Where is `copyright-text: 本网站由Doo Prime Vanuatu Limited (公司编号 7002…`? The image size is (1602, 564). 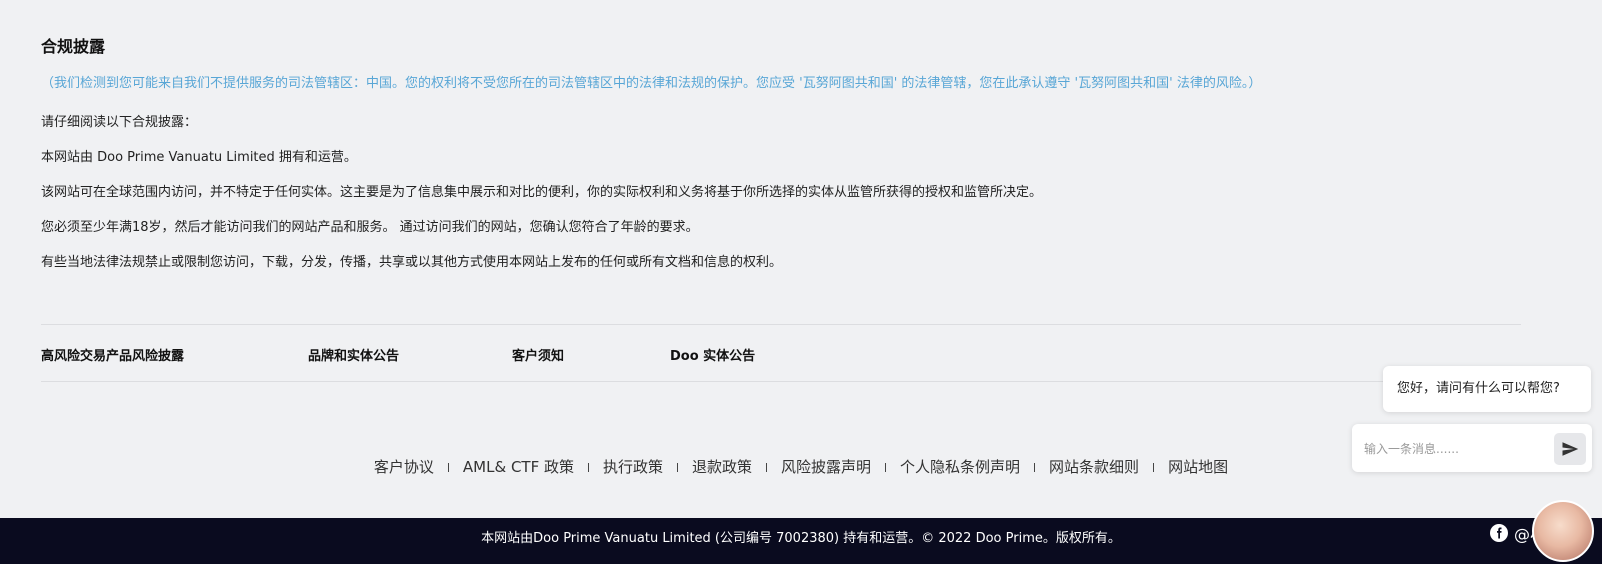 copyright-text: 本网站由Doo Prime Vanuatu Limited (公司编号 7002… is located at coordinates (801, 538).